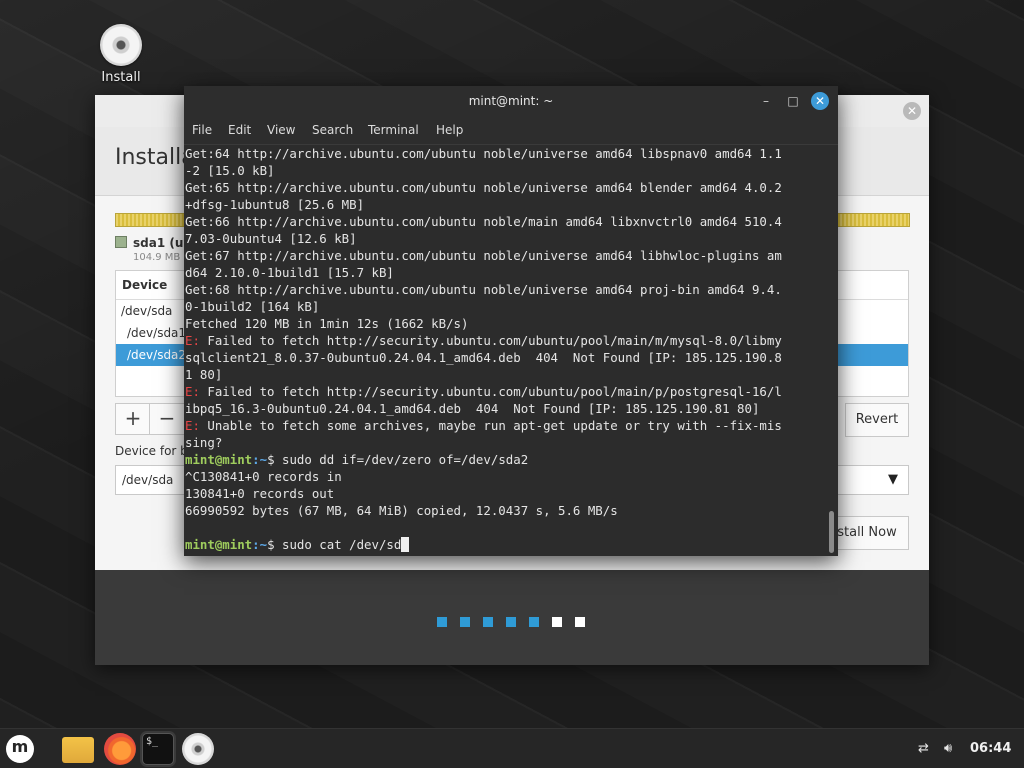 Image resolution: width=1024 pixels, height=768 pixels. What do you see at coordinates (506, 306) in the screenshot?
I see `terminal-line: 0-1build2 [164 kB]` at bounding box center [506, 306].